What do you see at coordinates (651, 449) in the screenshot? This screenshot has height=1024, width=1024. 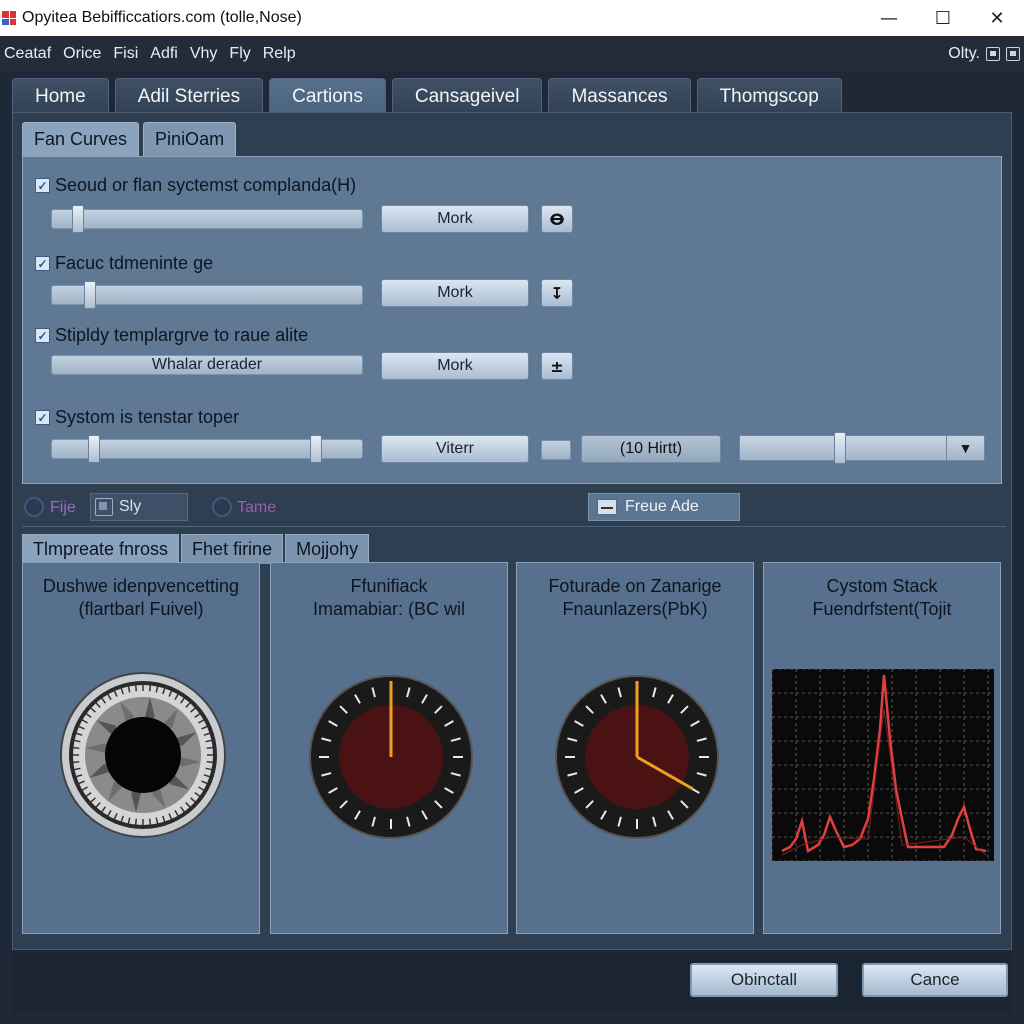 I see `fan-row-4-value-field: (10 Hirtt)` at bounding box center [651, 449].